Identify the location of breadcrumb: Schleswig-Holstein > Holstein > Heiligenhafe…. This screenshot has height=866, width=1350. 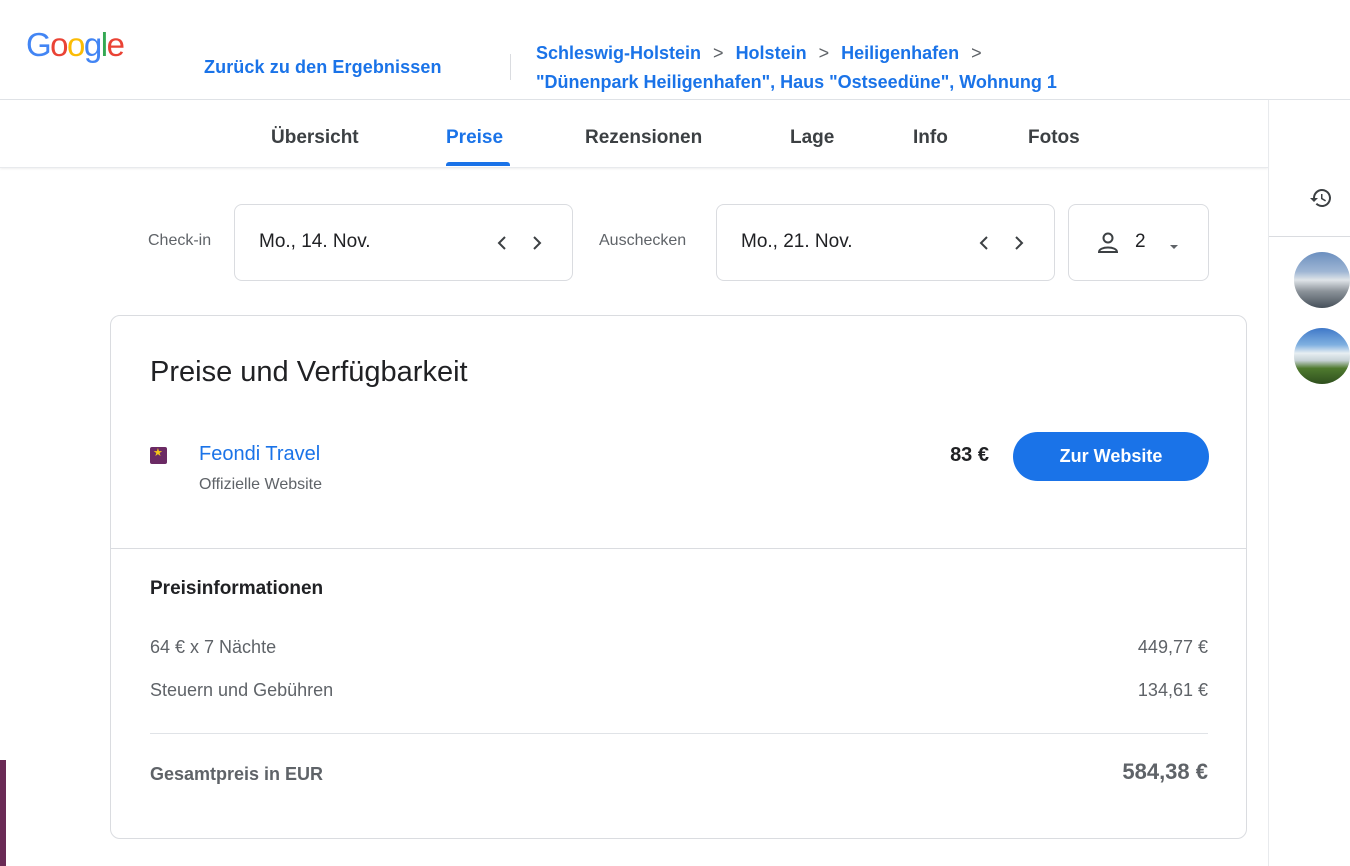
(796, 68).